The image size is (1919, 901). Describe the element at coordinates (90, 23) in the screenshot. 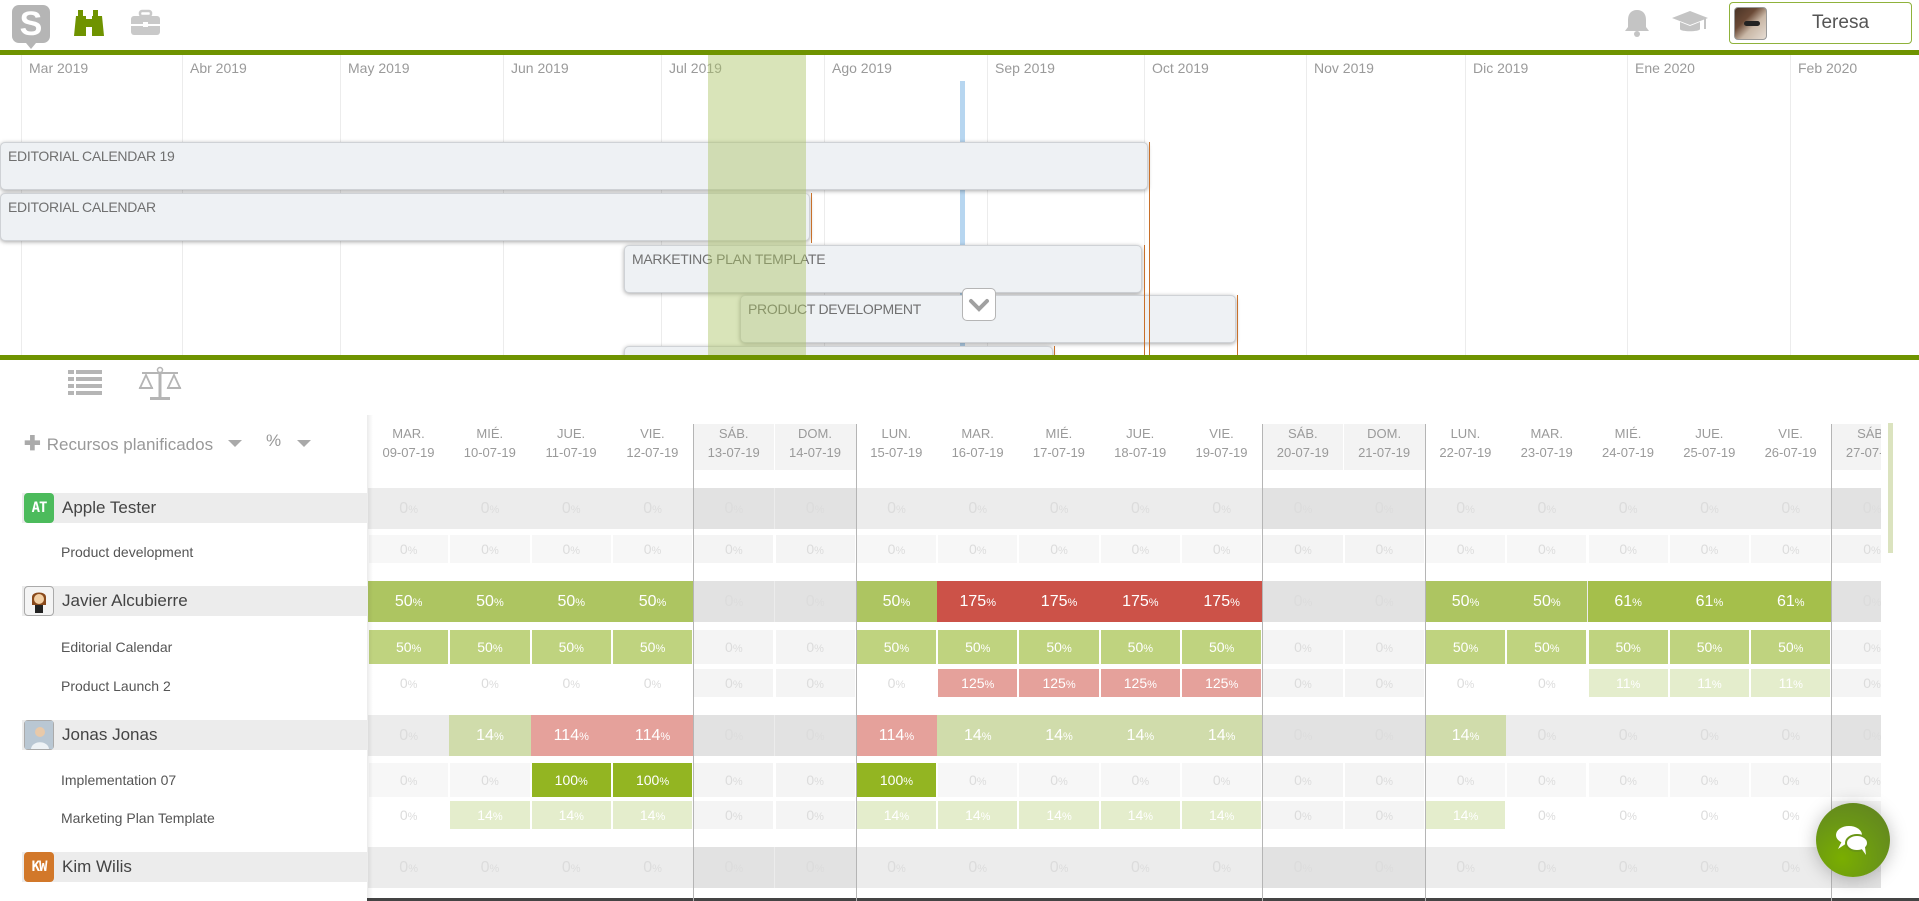

I see `binoculars-icon` at that location.